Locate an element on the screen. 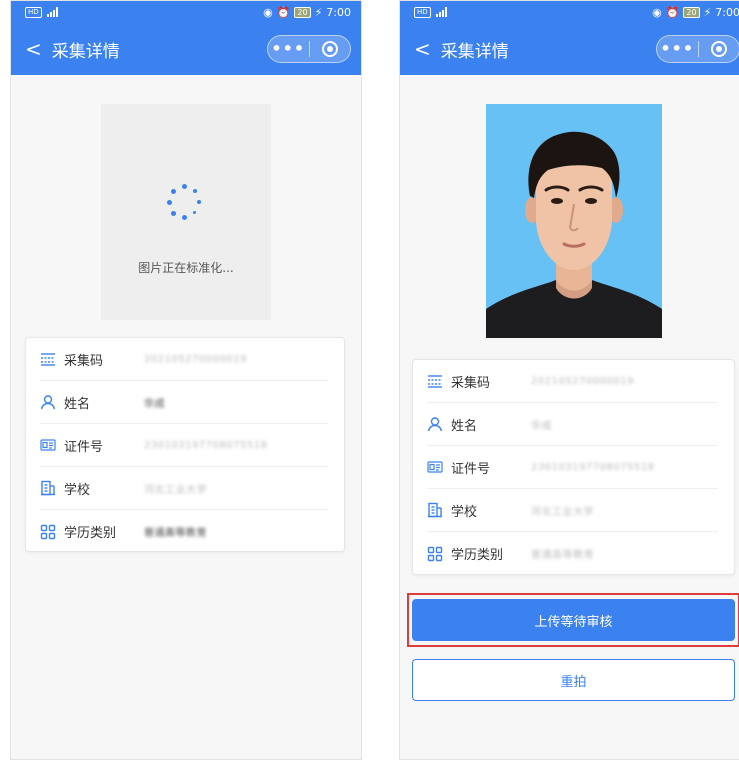 Image resolution: width=739 pixels, height=760 pixels. loading-spinner-icon is located at coordinates (185, 202).